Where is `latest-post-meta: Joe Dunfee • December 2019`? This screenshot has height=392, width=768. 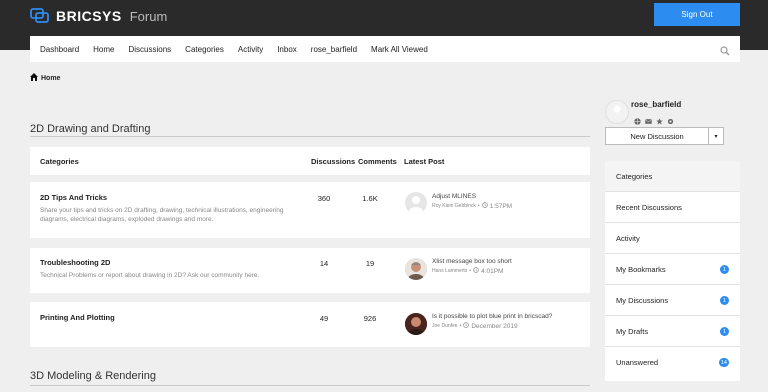 latest-post-meta: Joe Dunfee • December 2019 is located at coordinates (475, 326).